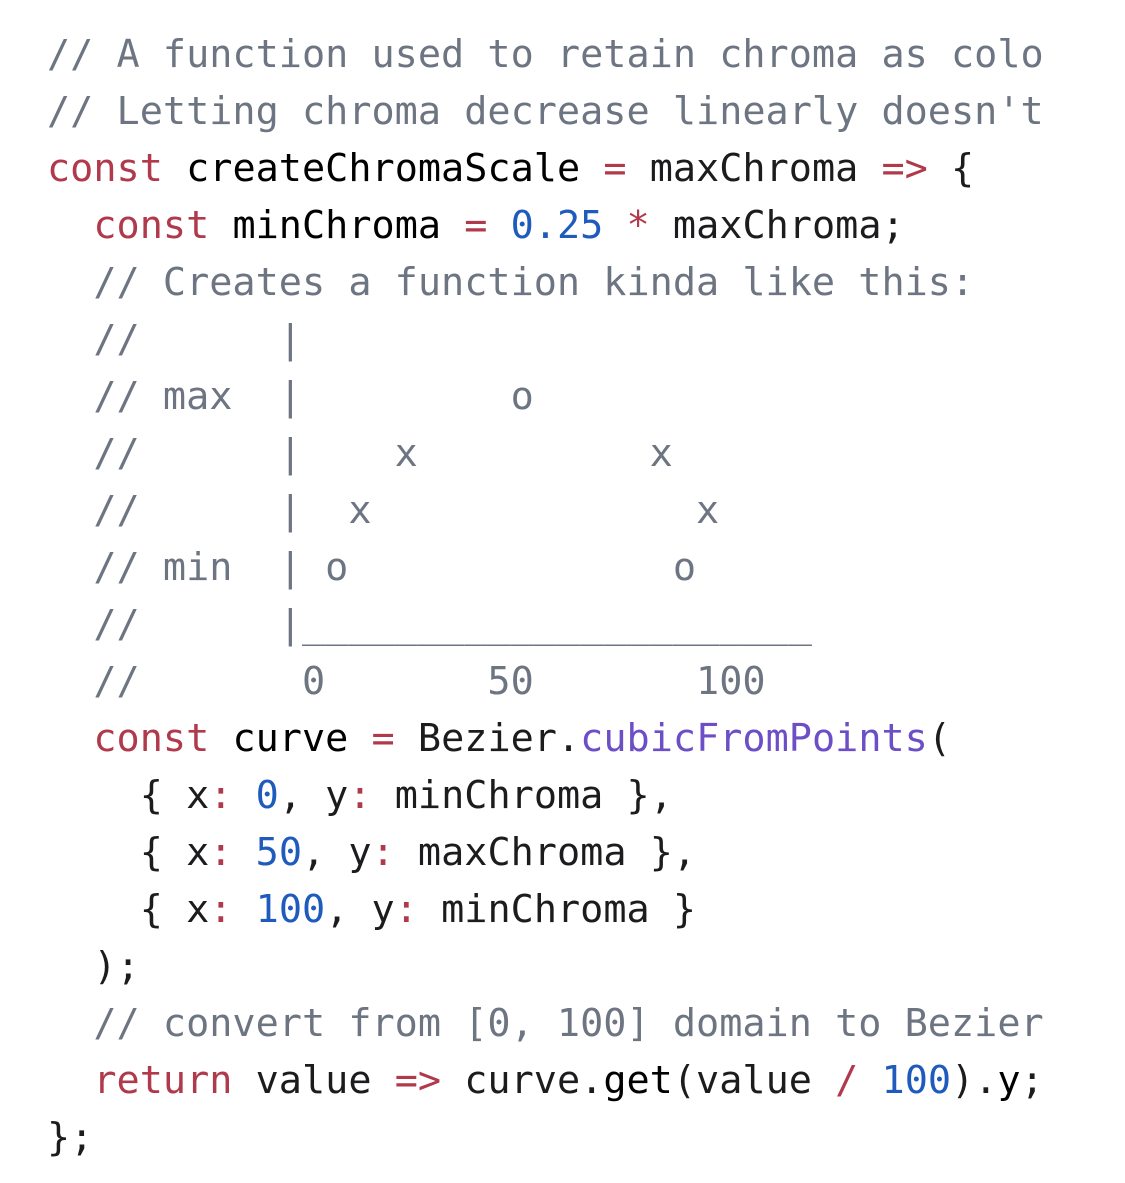 This screenshot has width=1125, height=1183. I want to click on token-plain: Bezier., so click(487, 738).